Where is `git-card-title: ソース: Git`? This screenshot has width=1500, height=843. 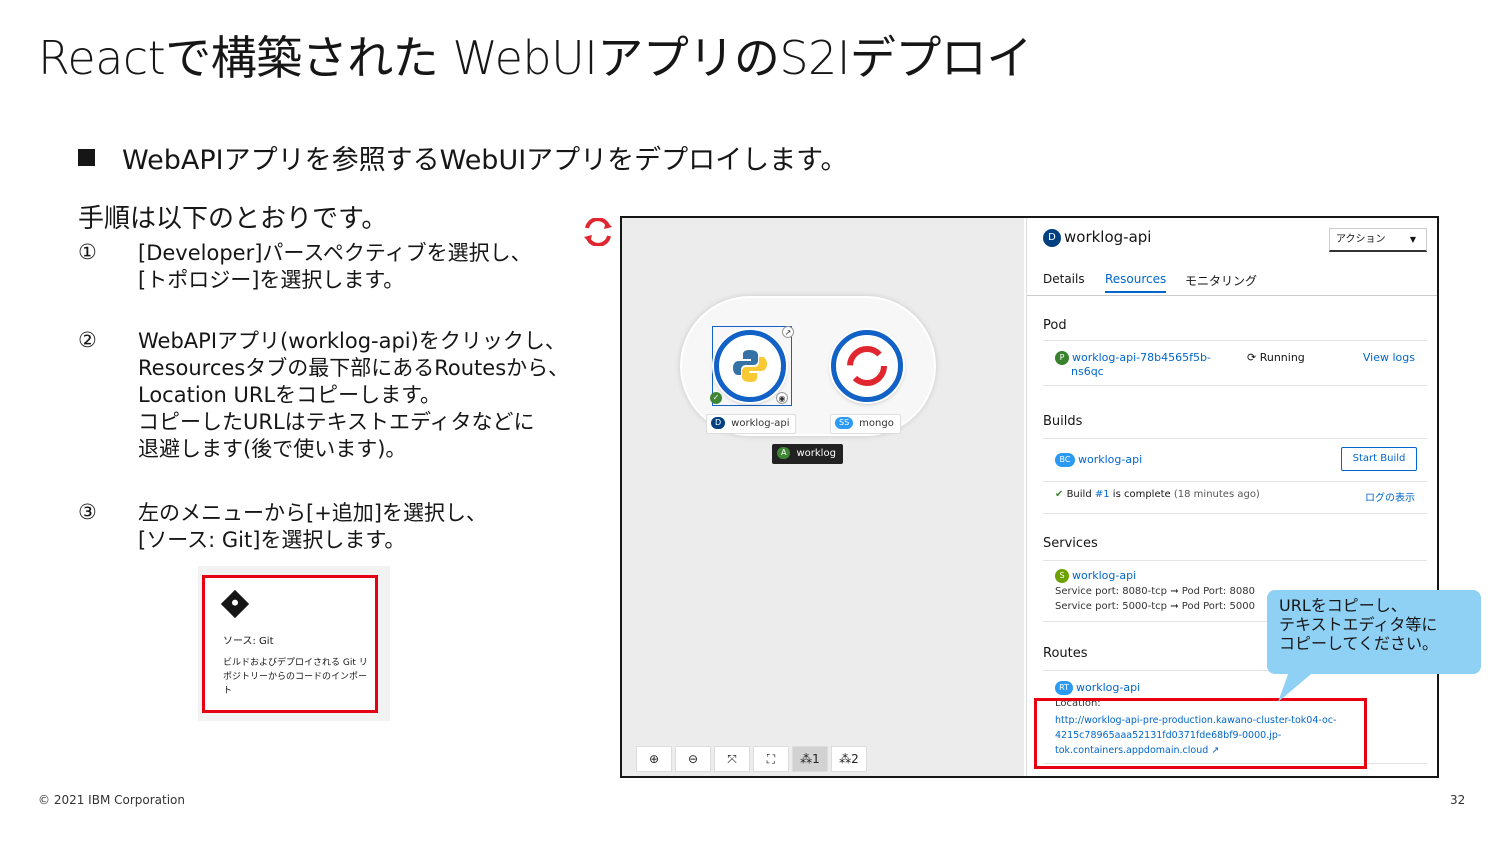
git-card-title: ソース: Git is located at coordinates (248, 641).